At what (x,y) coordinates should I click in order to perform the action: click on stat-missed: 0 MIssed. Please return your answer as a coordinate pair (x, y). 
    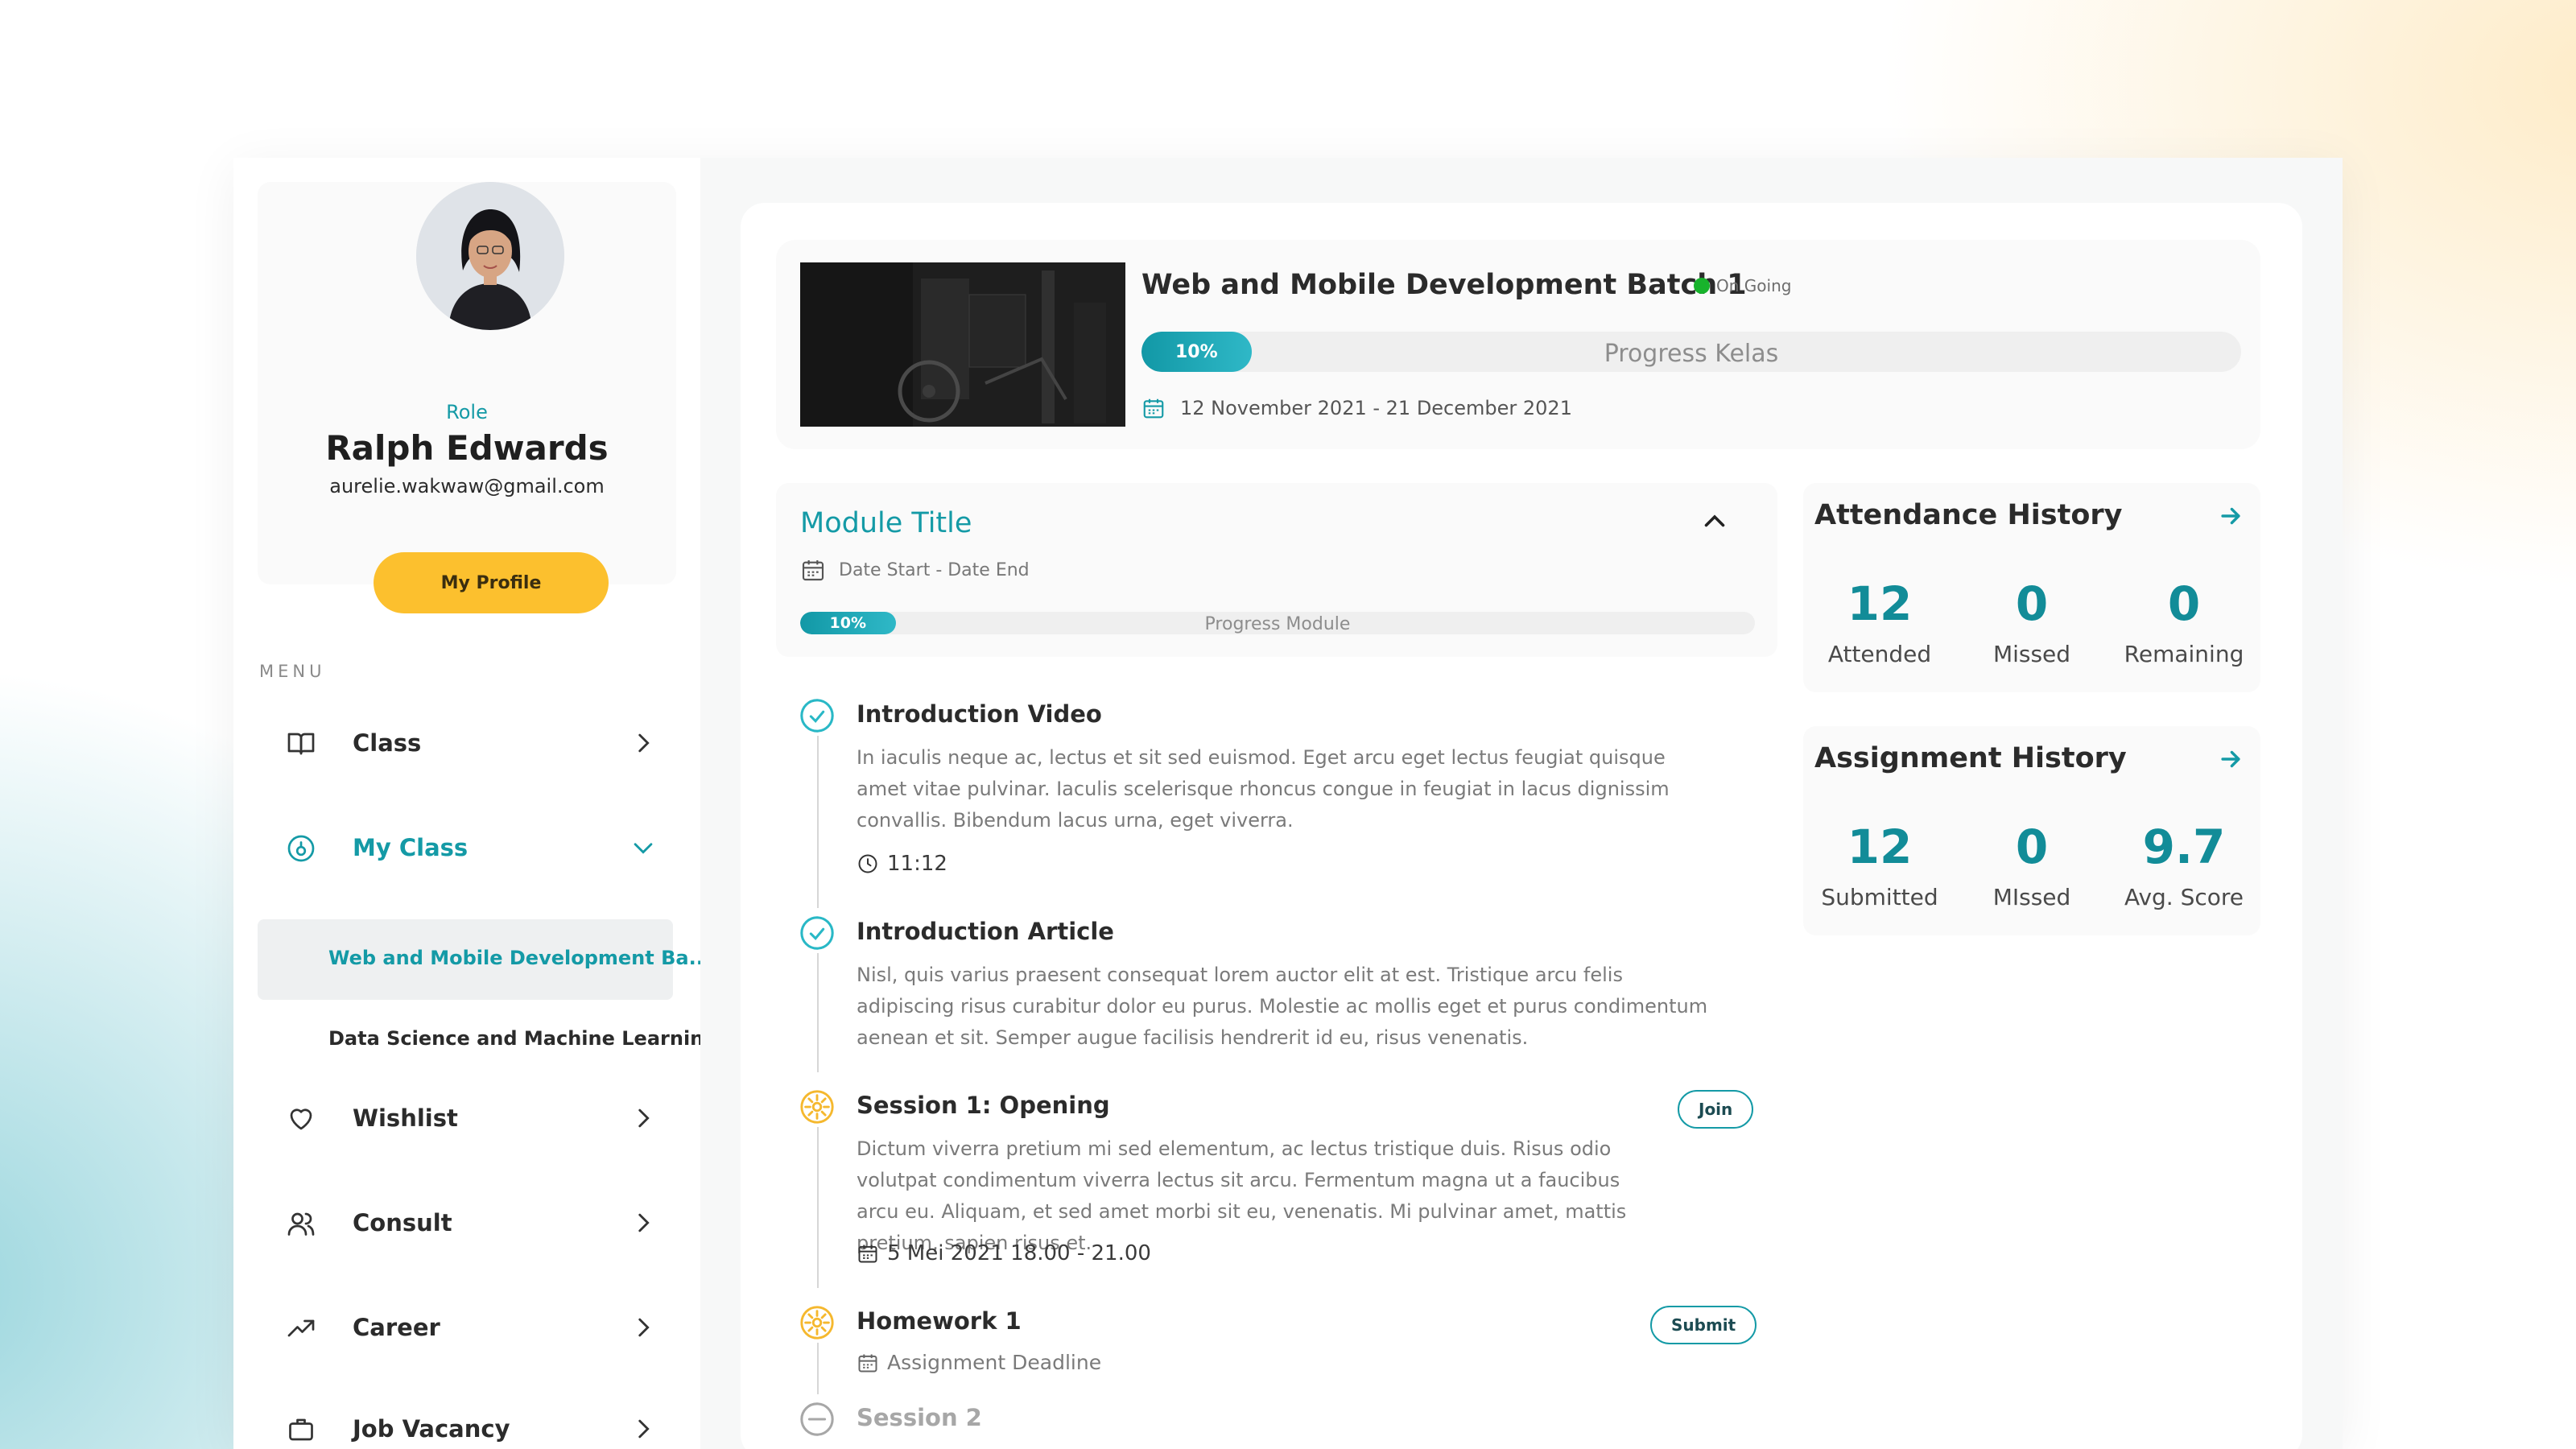
    Looking at the image, I should click on (2031, 864).